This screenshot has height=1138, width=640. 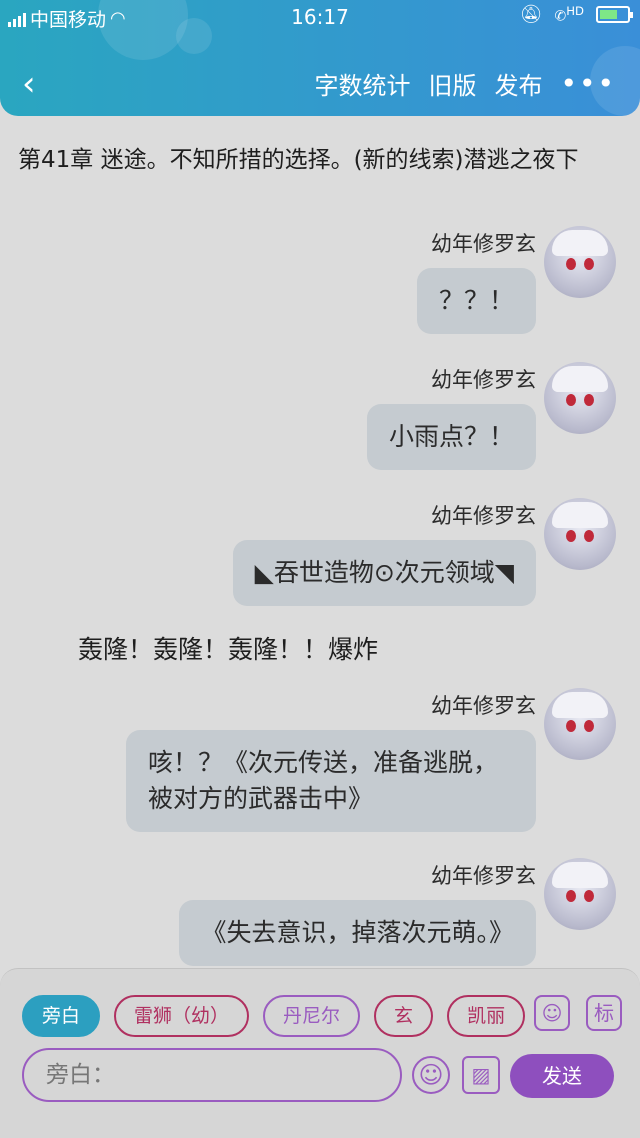 What do you see at coordinates (384, 573) in the screenshot?
I see `message-bubble: ◣吞世造物⊙次元领域◥` at bounding box center [384, 573].